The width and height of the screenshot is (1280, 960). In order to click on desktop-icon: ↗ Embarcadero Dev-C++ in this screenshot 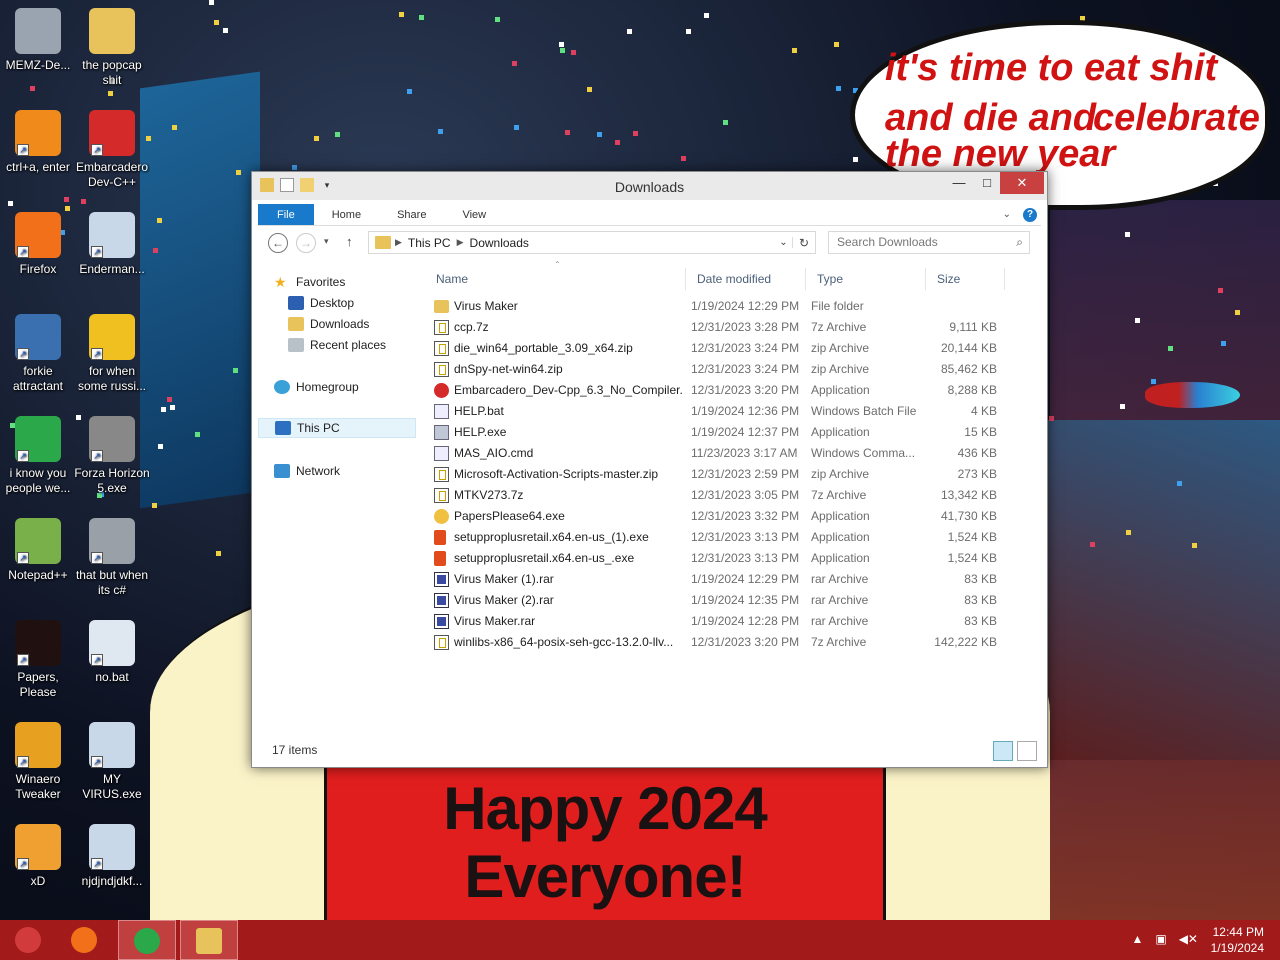, I will do `click(112, 150)`.